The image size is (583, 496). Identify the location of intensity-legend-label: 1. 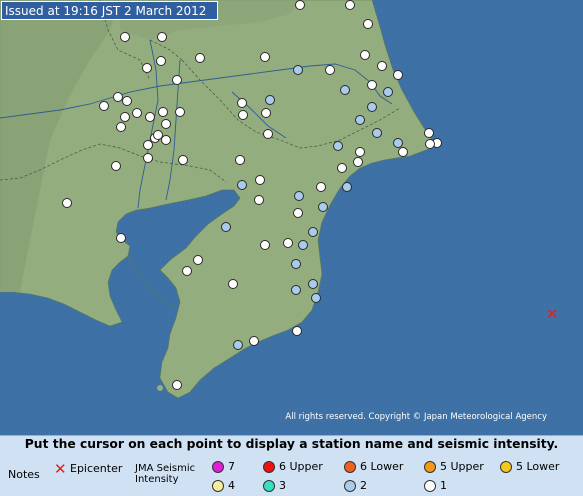
(443, 485).